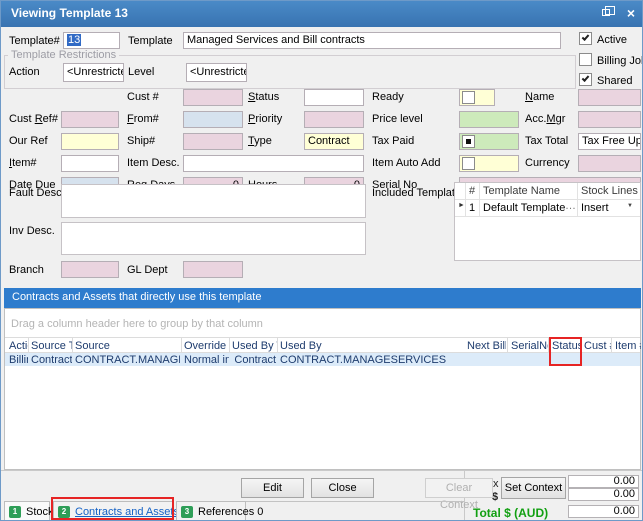 Image resolution: width=643 pixels, height=521 pixels. What do you see at coordinates (486, 346) in the screenshot?
I see `col-next-bill: Next Bill` at bounding box center [486, 346].